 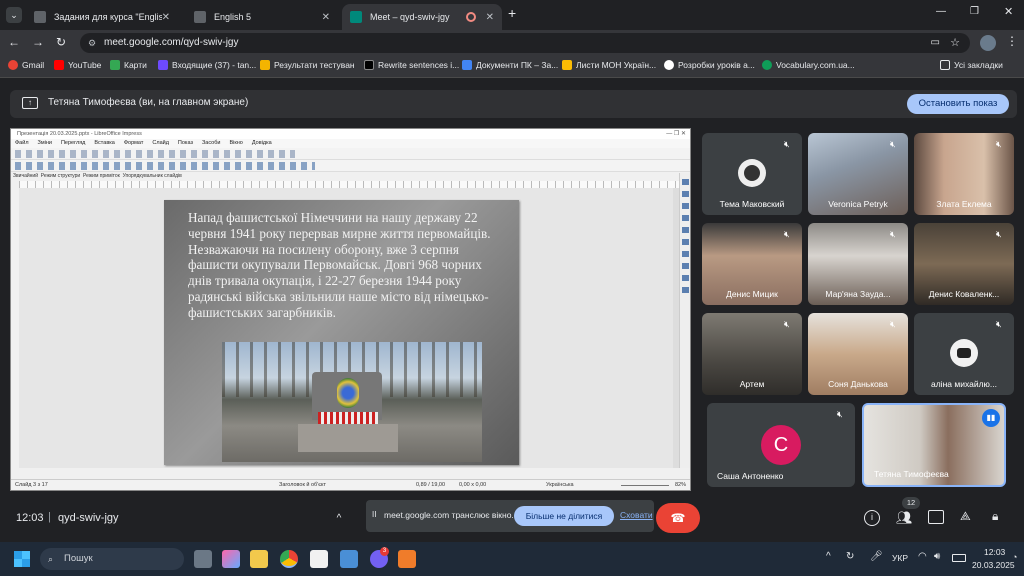 I want to click on menu-icon: ⋮, so click(x=1012, y=41).